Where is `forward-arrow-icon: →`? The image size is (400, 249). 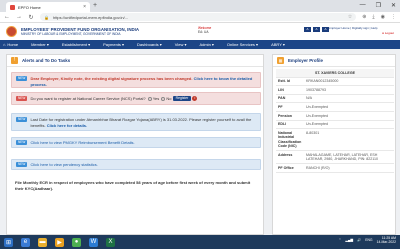
forward-arrow-icon: → is located at coordinates (19, 17).